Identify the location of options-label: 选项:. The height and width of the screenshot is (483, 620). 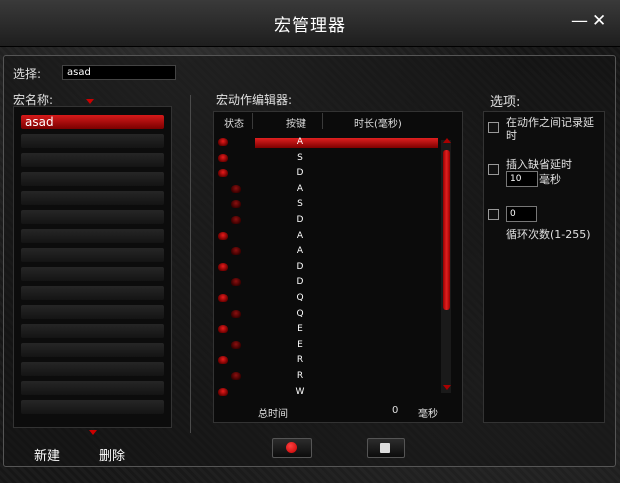
(505, 102).